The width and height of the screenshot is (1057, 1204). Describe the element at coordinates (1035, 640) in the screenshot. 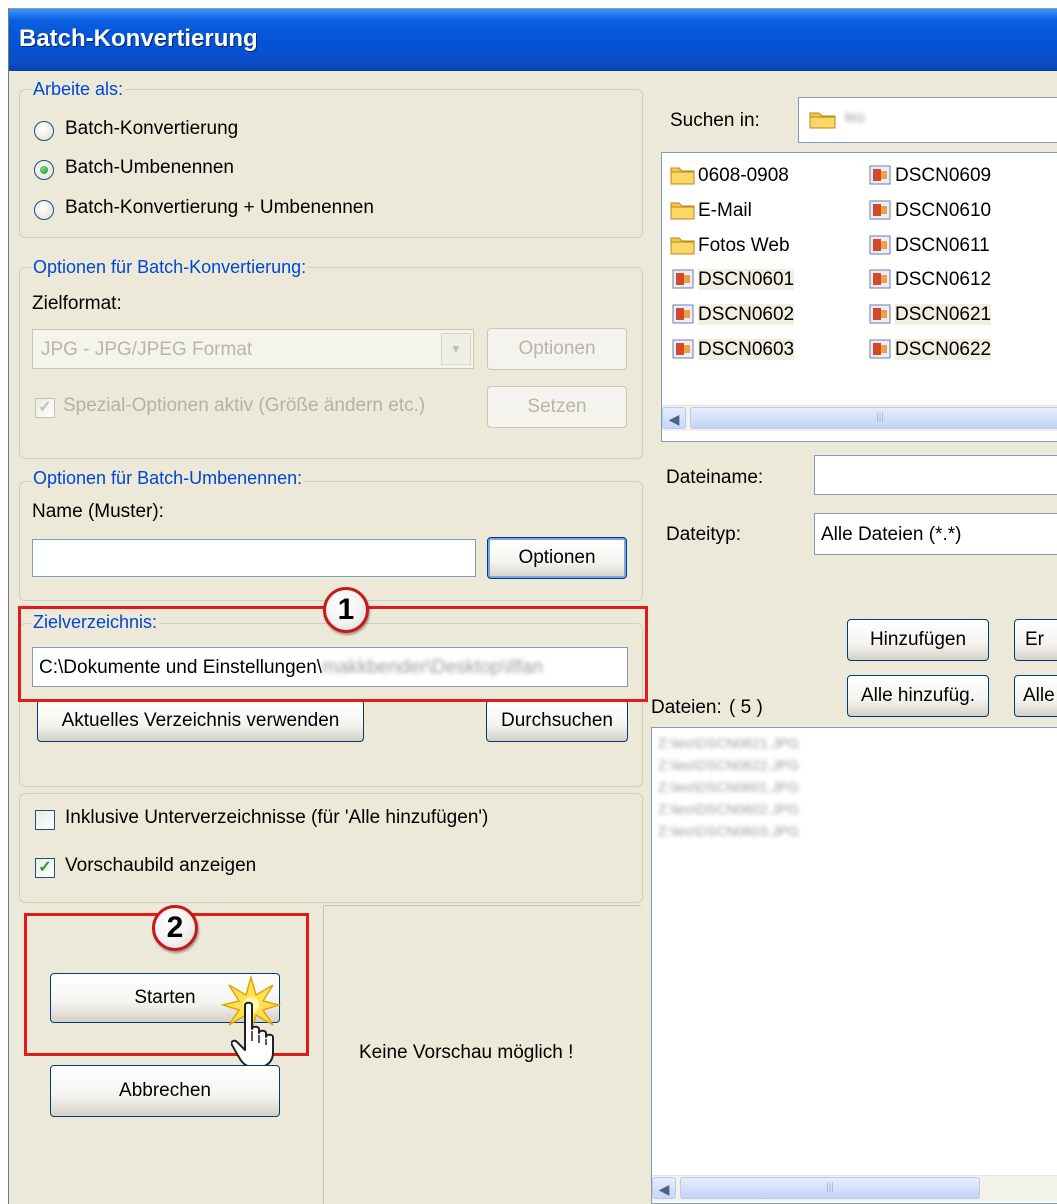

I see `remove-button: Er` at that location.